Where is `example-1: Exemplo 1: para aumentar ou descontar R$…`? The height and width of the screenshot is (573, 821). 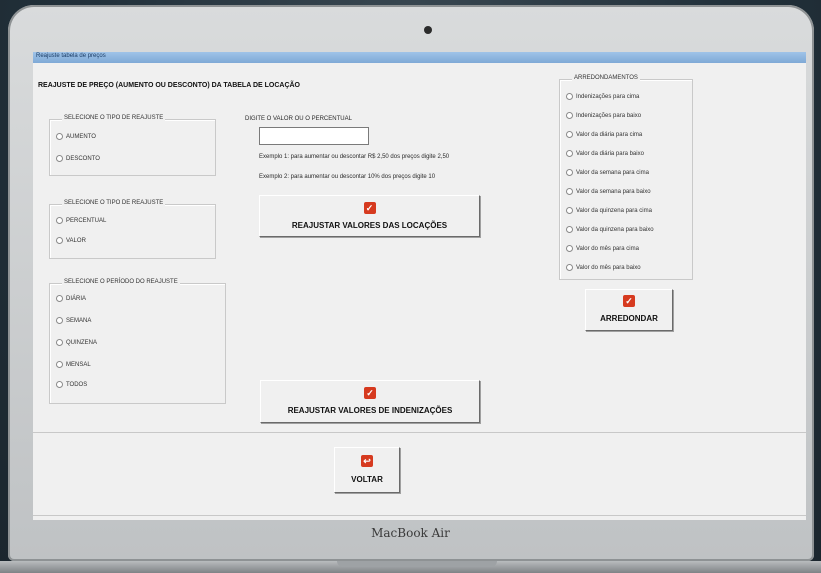
example-1: Exemplo 1: para aumentar ou descontar R$… is located at coordinates (354, 157).